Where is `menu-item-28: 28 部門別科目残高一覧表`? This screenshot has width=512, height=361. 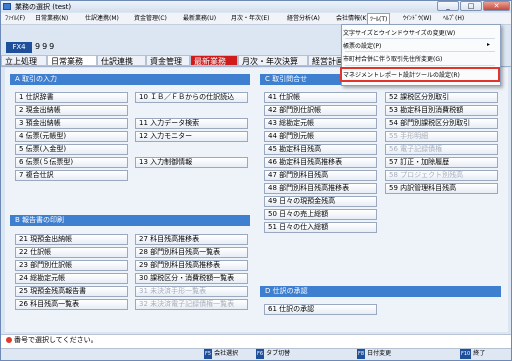
menu-item-28: 28 部門別科目残高一覧表 is located at coordinates (191, 252).